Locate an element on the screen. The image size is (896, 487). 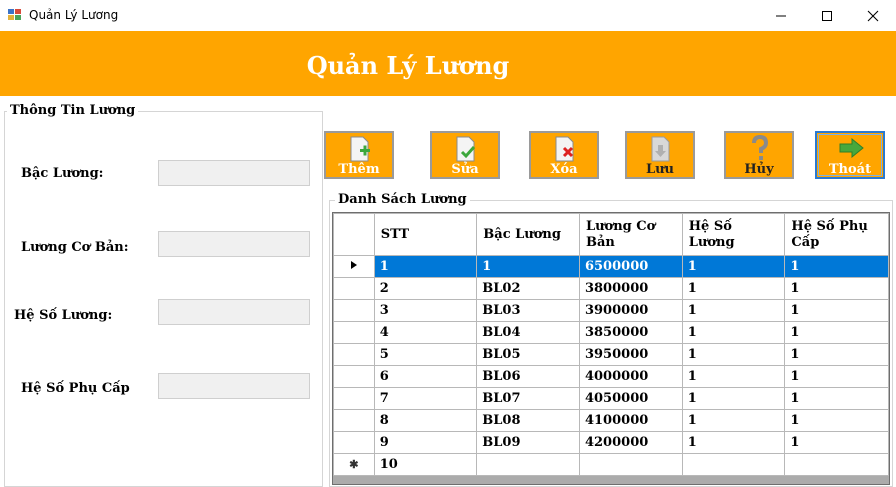
luong-co-ban-cell: 3900000 is located at coordinates (630, 310).